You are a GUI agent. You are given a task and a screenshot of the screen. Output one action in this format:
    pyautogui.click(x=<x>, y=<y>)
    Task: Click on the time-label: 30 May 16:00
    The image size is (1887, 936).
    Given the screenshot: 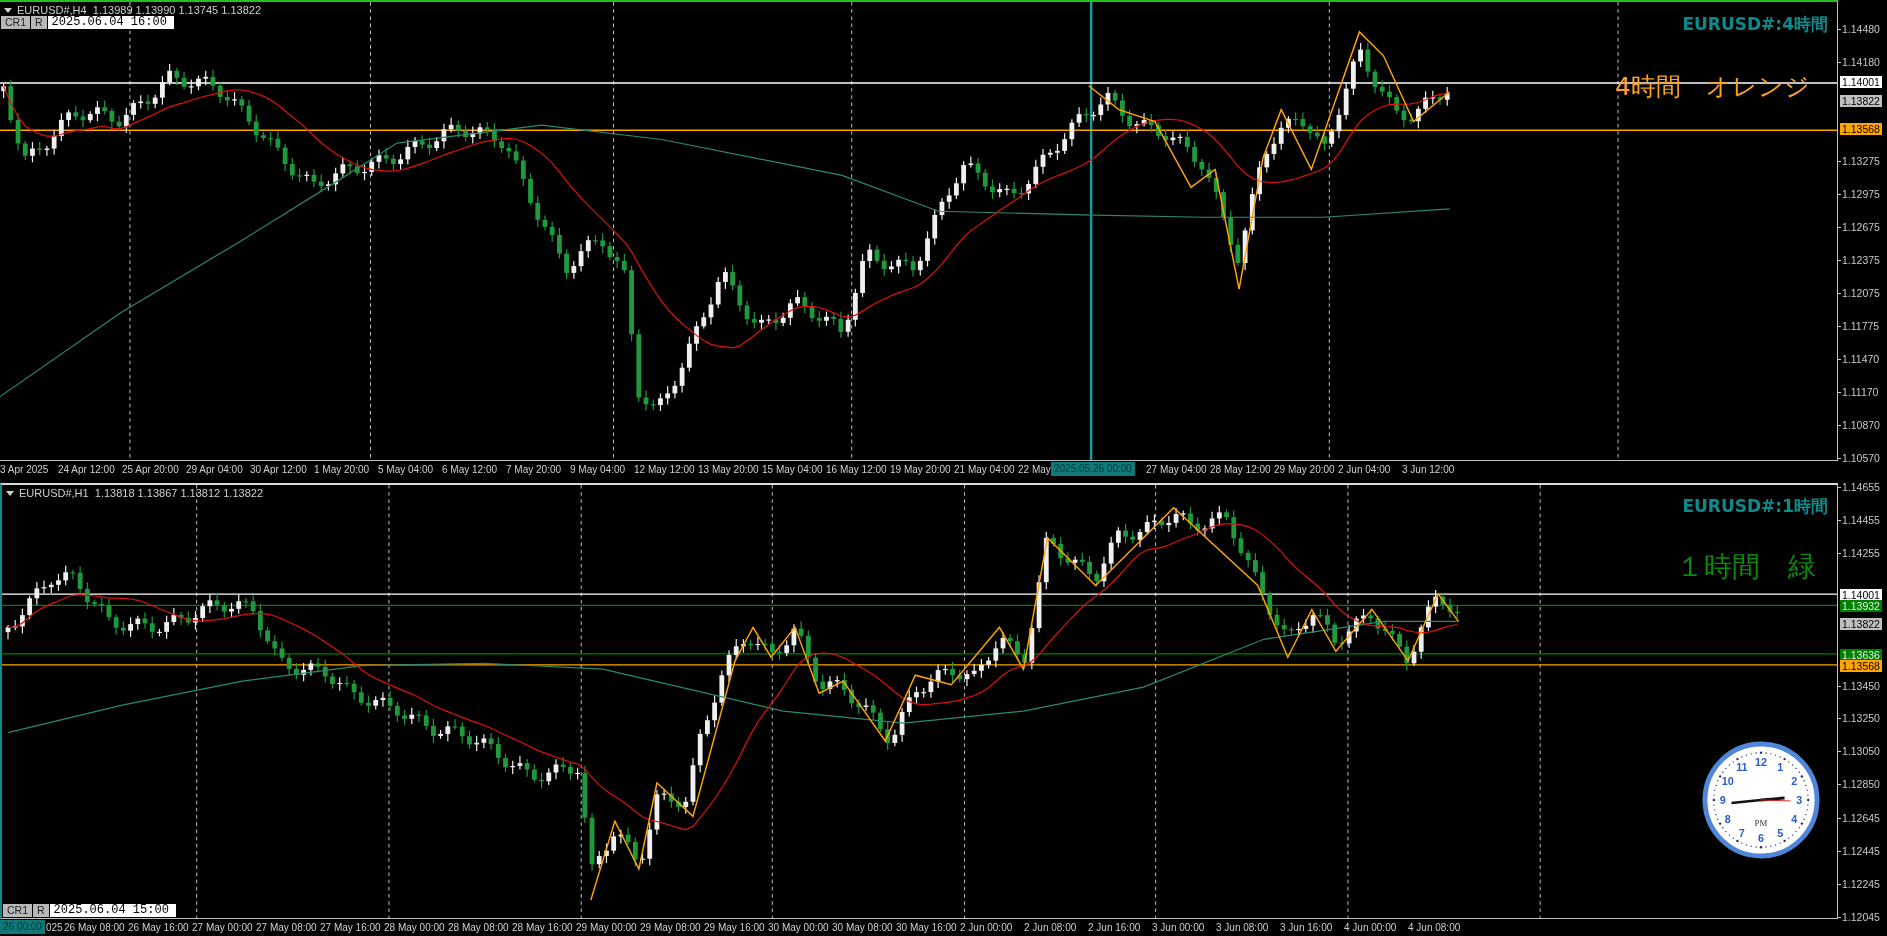 What is the action you would take?
    pyautogui.click(x=926, y=927)
    